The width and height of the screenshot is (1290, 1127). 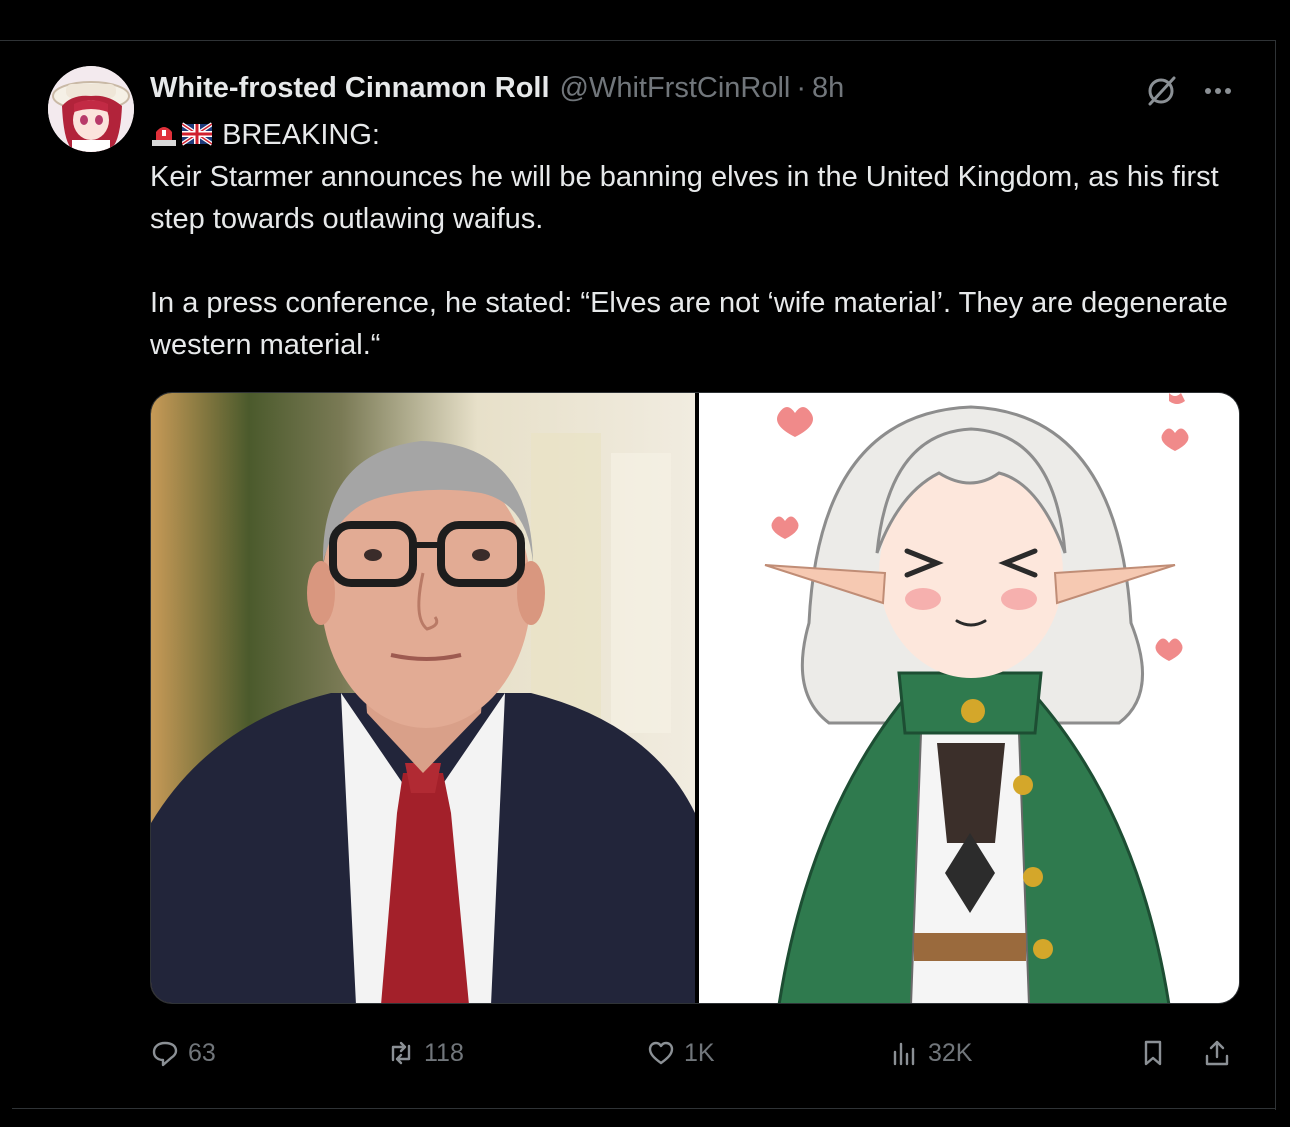 I want to click on repost-icon, so click(x=401, y=1053).